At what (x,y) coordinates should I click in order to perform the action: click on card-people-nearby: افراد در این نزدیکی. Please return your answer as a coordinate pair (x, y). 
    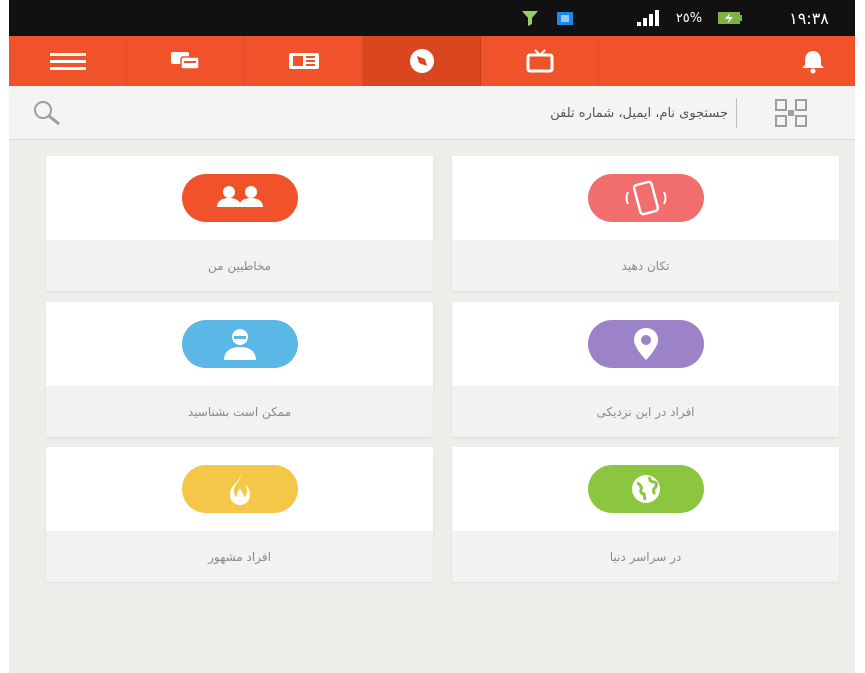
    Looking at the image, I should click on (645, 369).